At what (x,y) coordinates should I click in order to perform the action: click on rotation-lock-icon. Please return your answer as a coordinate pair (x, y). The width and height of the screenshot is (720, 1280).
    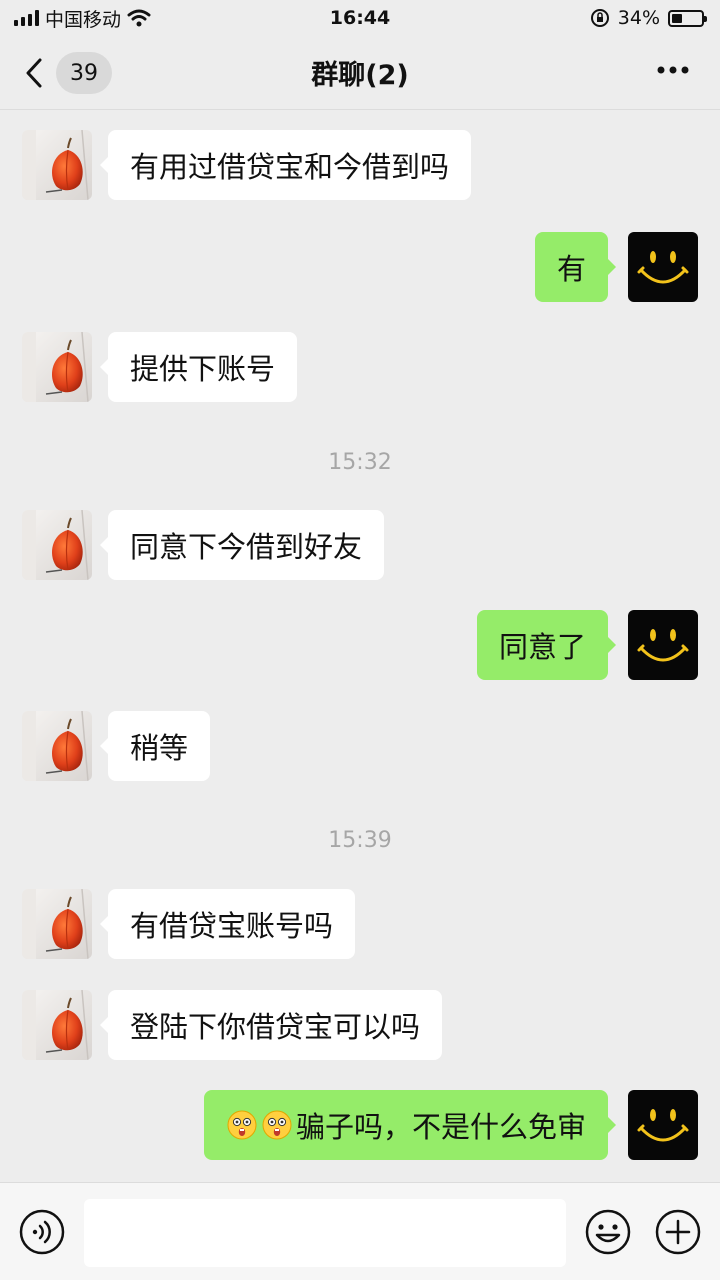
    Looking at the image, I should click on (599, 18).